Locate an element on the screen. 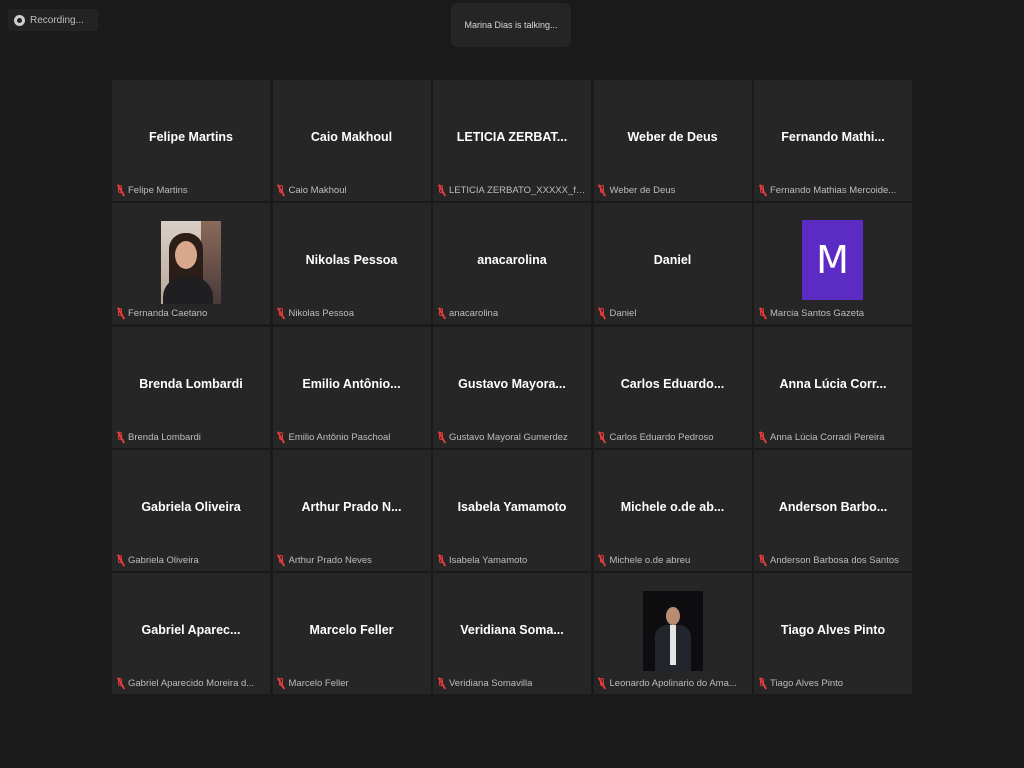  participant-avatar: M is located at coordinates (832, 260).